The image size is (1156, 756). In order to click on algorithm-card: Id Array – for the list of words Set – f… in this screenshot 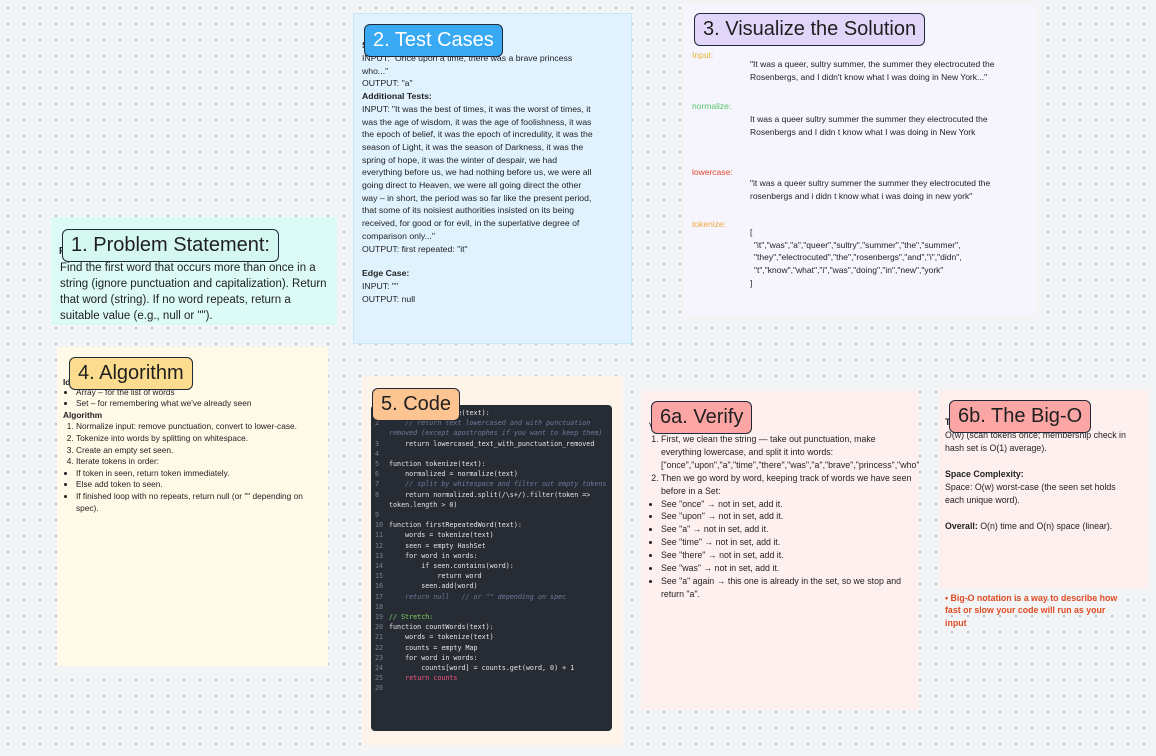, I will do `click(192, 506)`.